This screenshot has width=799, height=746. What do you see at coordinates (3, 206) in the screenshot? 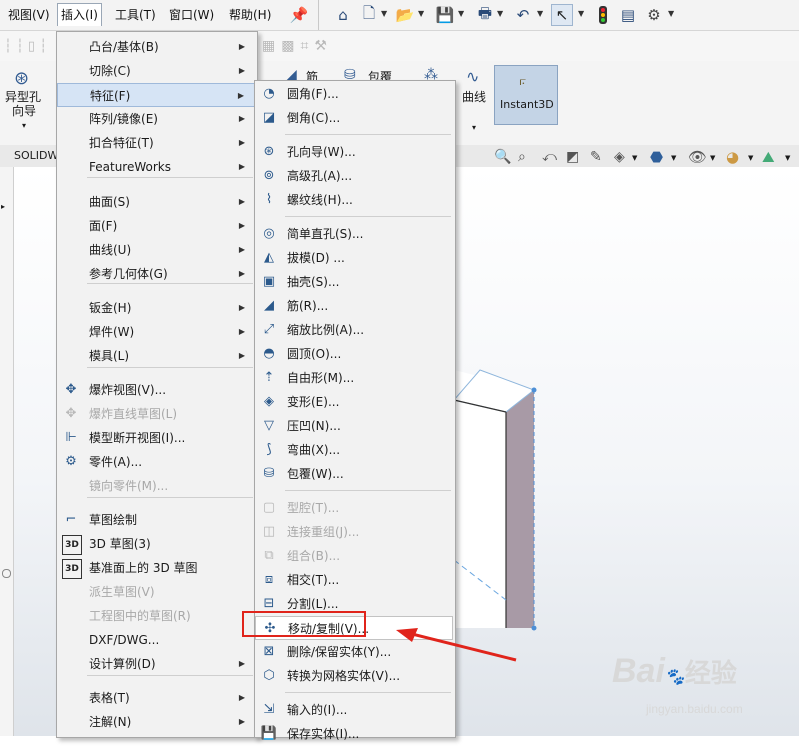
I see `chevron-right-icon: ▸` at bounding box center [3, 206].